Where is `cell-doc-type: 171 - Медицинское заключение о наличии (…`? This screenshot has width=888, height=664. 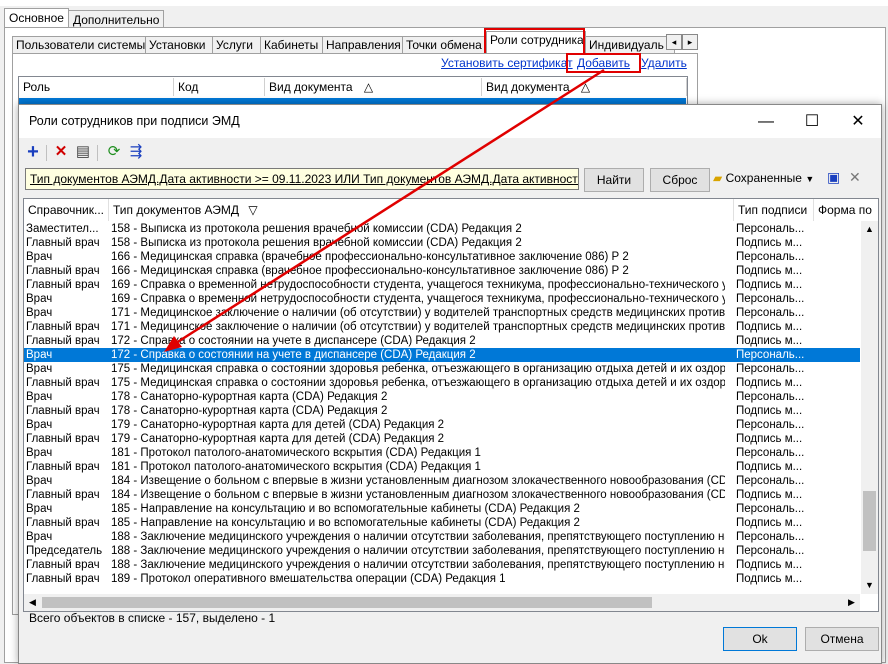
cell-doc-type: 171 - Медицинское заключение о наличии (… is located at coordinates (418, 313).